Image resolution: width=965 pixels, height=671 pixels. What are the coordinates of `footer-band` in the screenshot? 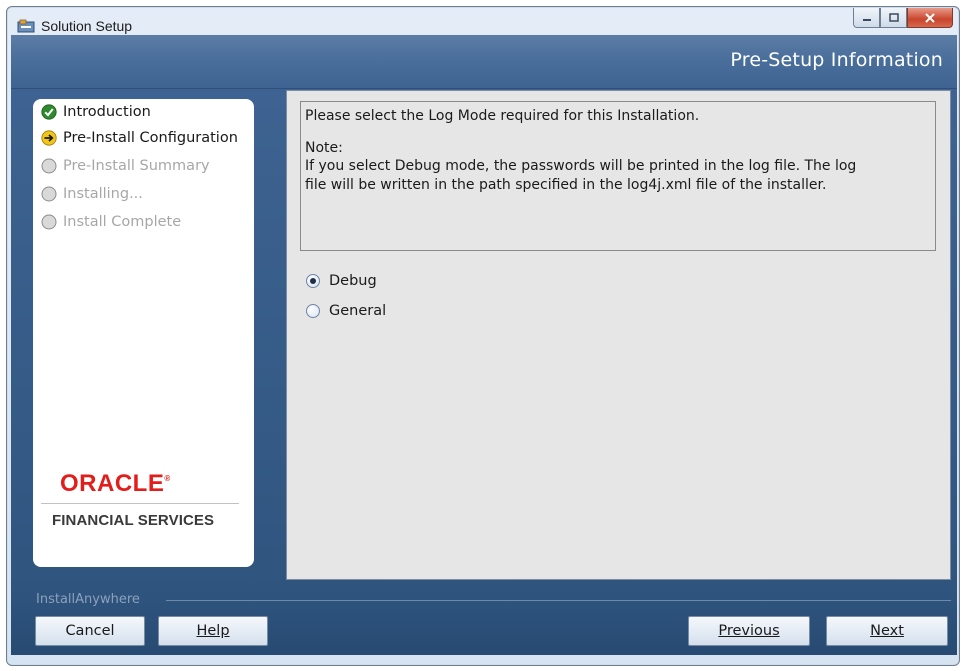 It's located at (484, 622).